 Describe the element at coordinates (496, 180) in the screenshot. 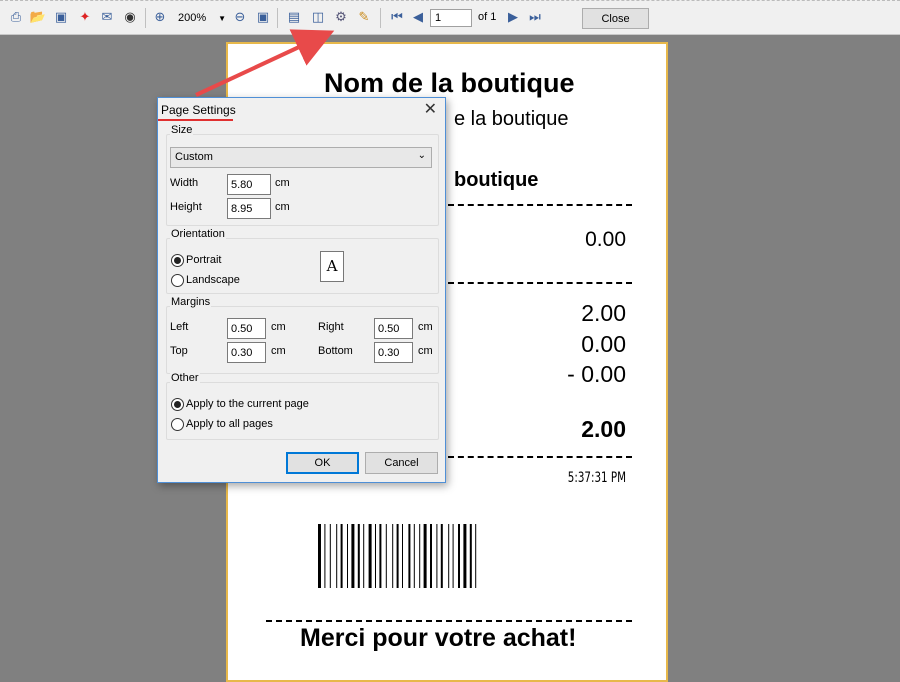

I see `shop-heading: boutique` at that location.